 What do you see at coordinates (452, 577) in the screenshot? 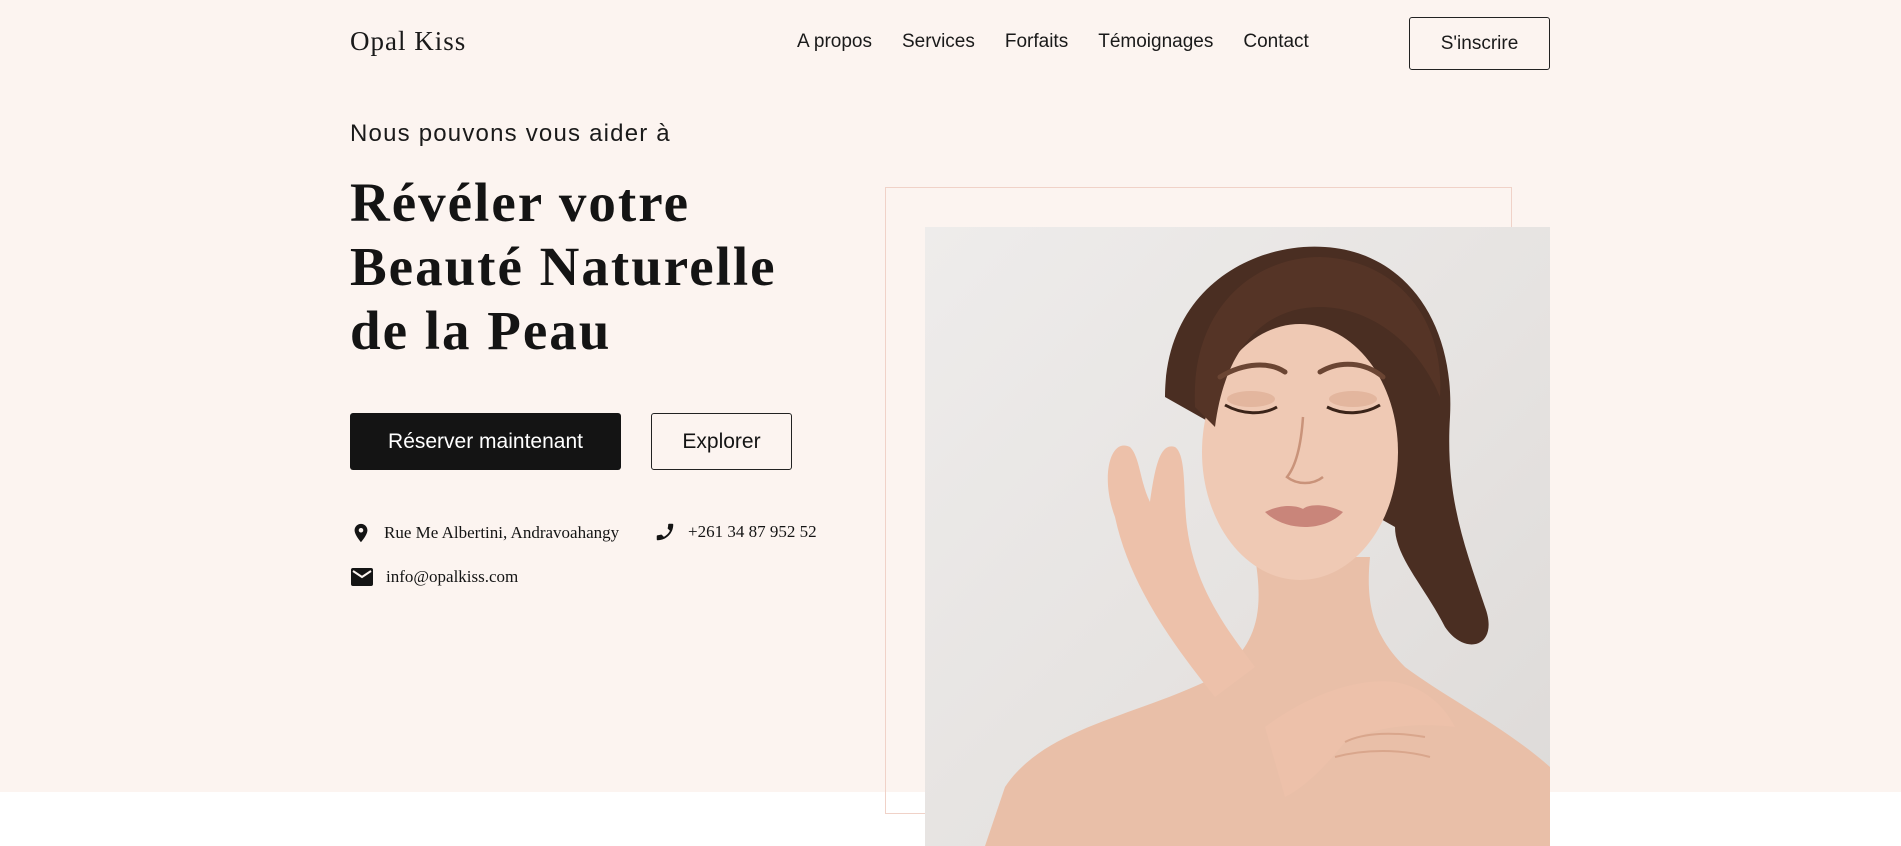
I see `email-text: info@opalkiss.com` at bounding box center [452, 577].